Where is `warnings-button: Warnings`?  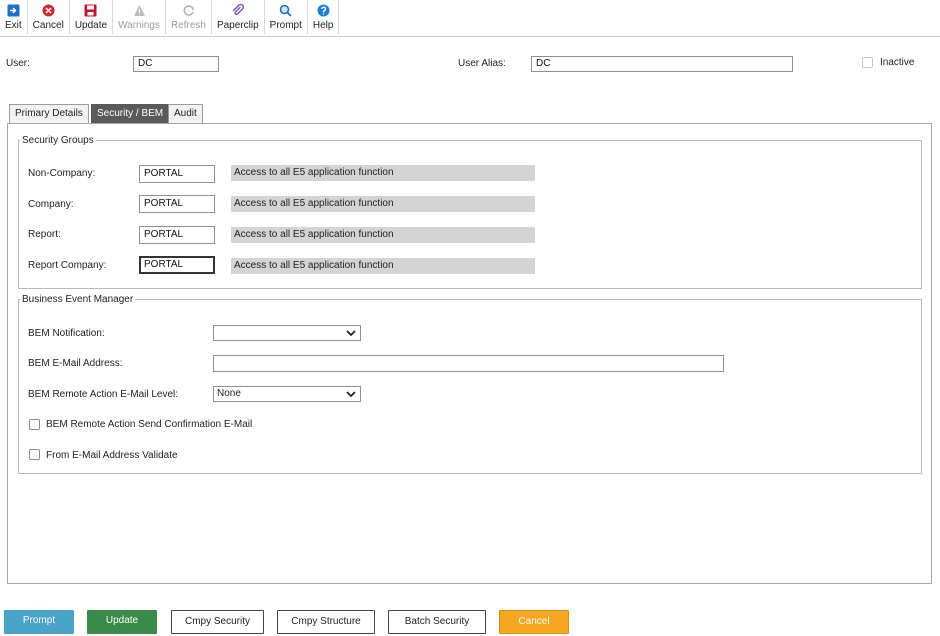
warnings-button: Warnings is located at coordinates (139, 17).